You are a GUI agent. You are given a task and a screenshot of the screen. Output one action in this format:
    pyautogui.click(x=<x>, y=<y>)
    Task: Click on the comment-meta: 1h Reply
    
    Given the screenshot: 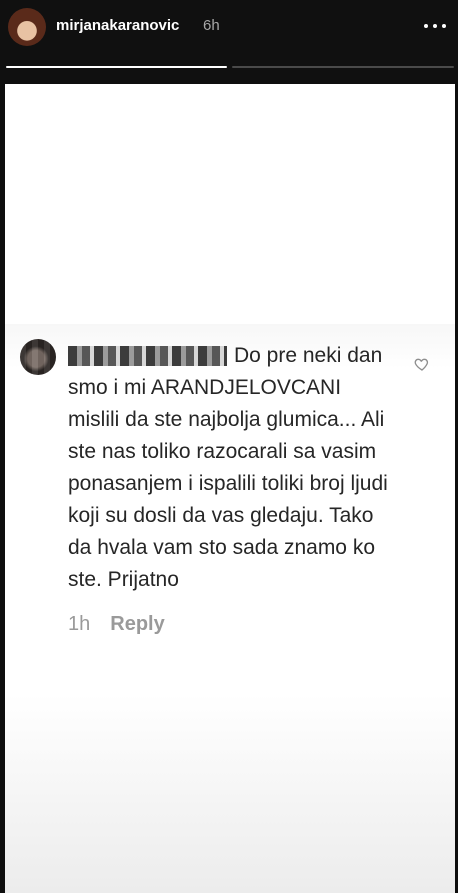 What is the action you would take?
    pyautogui.click(x=116, y=624)
    